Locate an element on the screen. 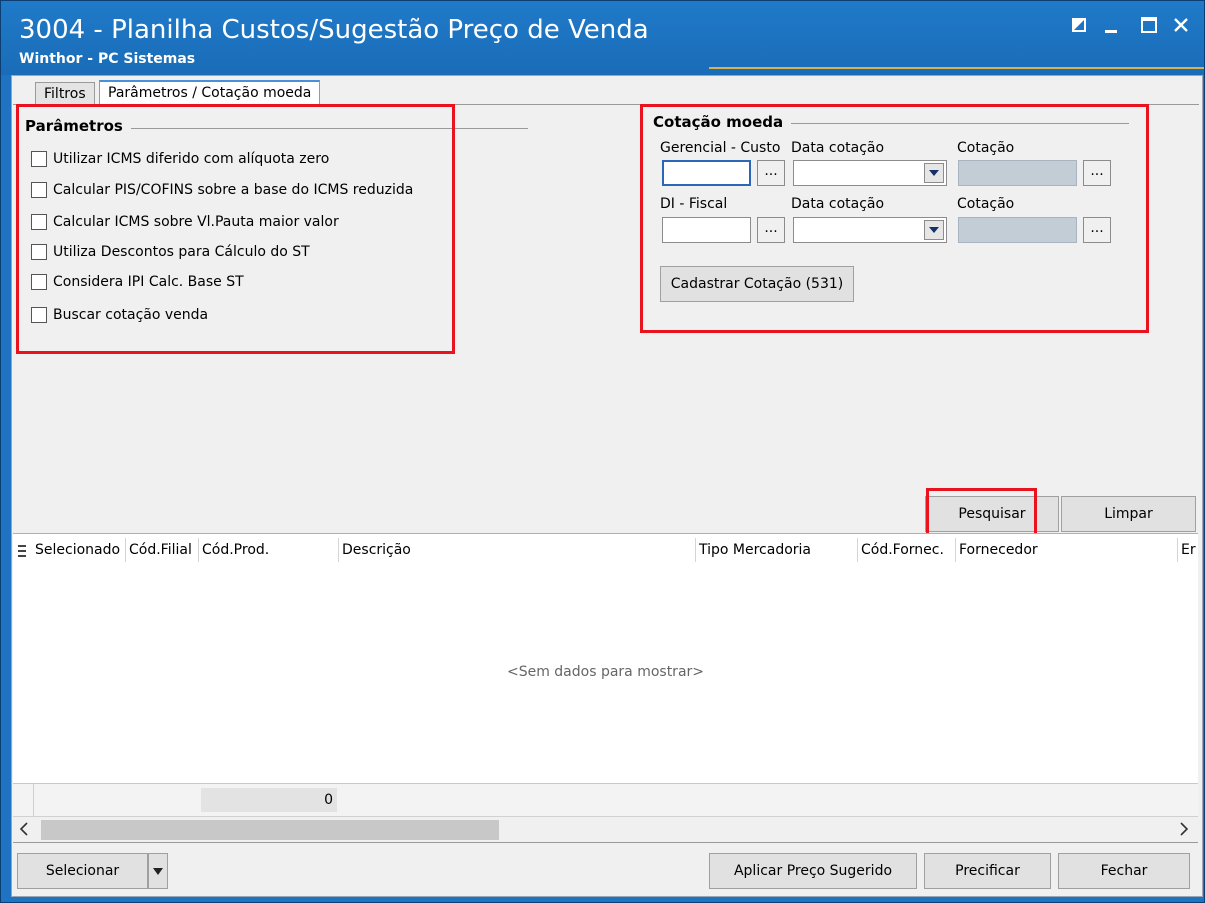  column-chooser-icon is located at coordinates (22, 551).